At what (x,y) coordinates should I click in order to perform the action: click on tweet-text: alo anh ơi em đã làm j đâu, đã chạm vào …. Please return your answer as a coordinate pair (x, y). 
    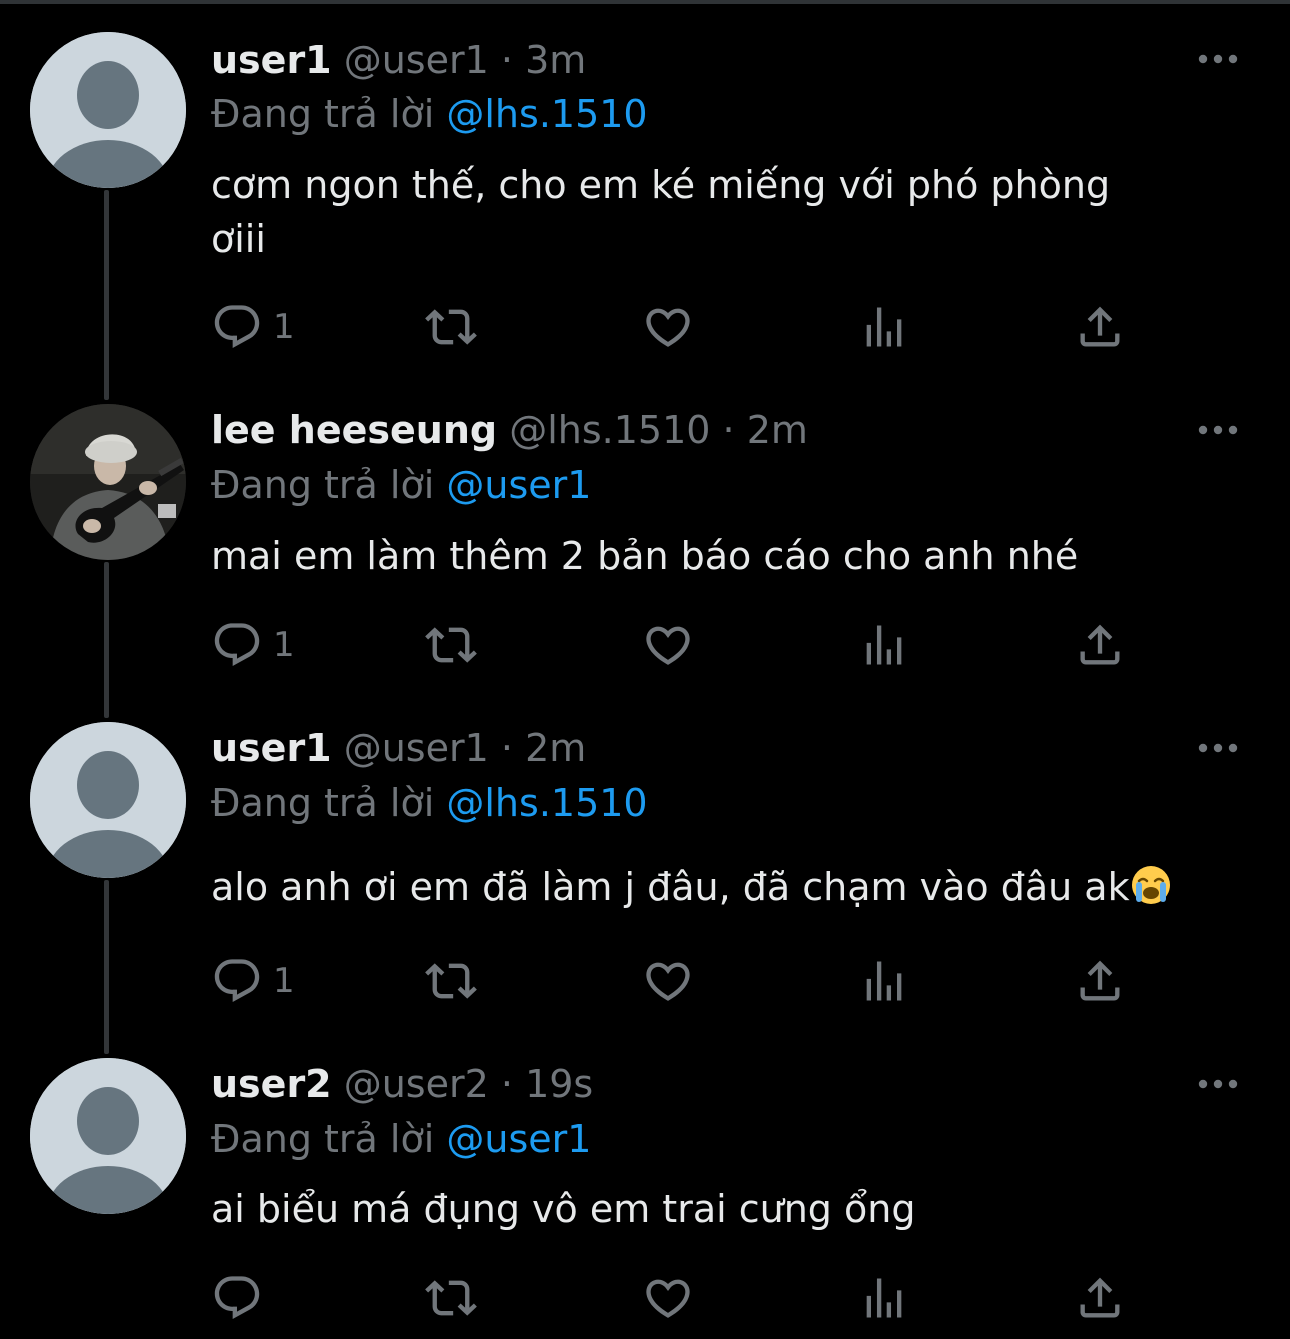
    Looking at the image, I should click on (716, 887).